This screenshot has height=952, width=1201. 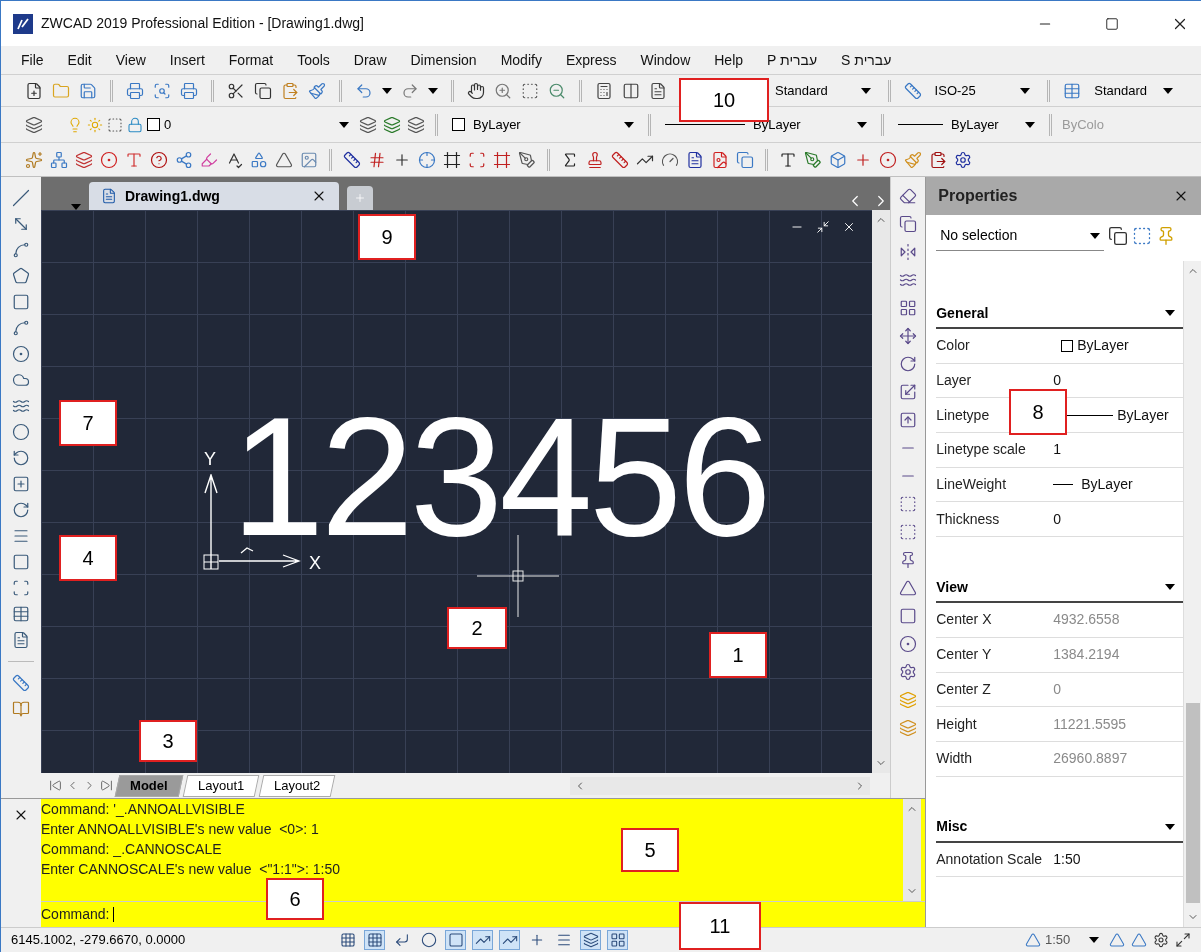 What do you see at coordinates (695, 159) in the screenshot?
I see `file-icon` at bounding box center [695, 159].